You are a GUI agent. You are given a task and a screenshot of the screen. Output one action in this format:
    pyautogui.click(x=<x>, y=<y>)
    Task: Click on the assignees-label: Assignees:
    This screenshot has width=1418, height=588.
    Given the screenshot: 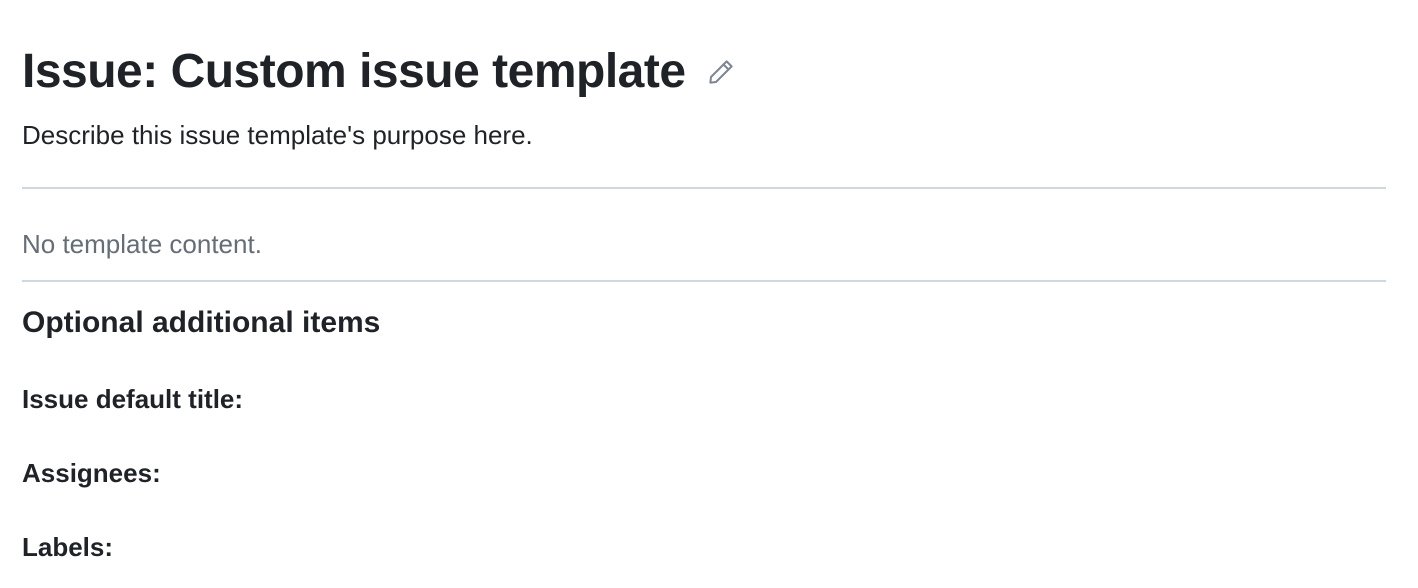 What is the action you would take?
    pyautogui.click(x=91, y=473)
    